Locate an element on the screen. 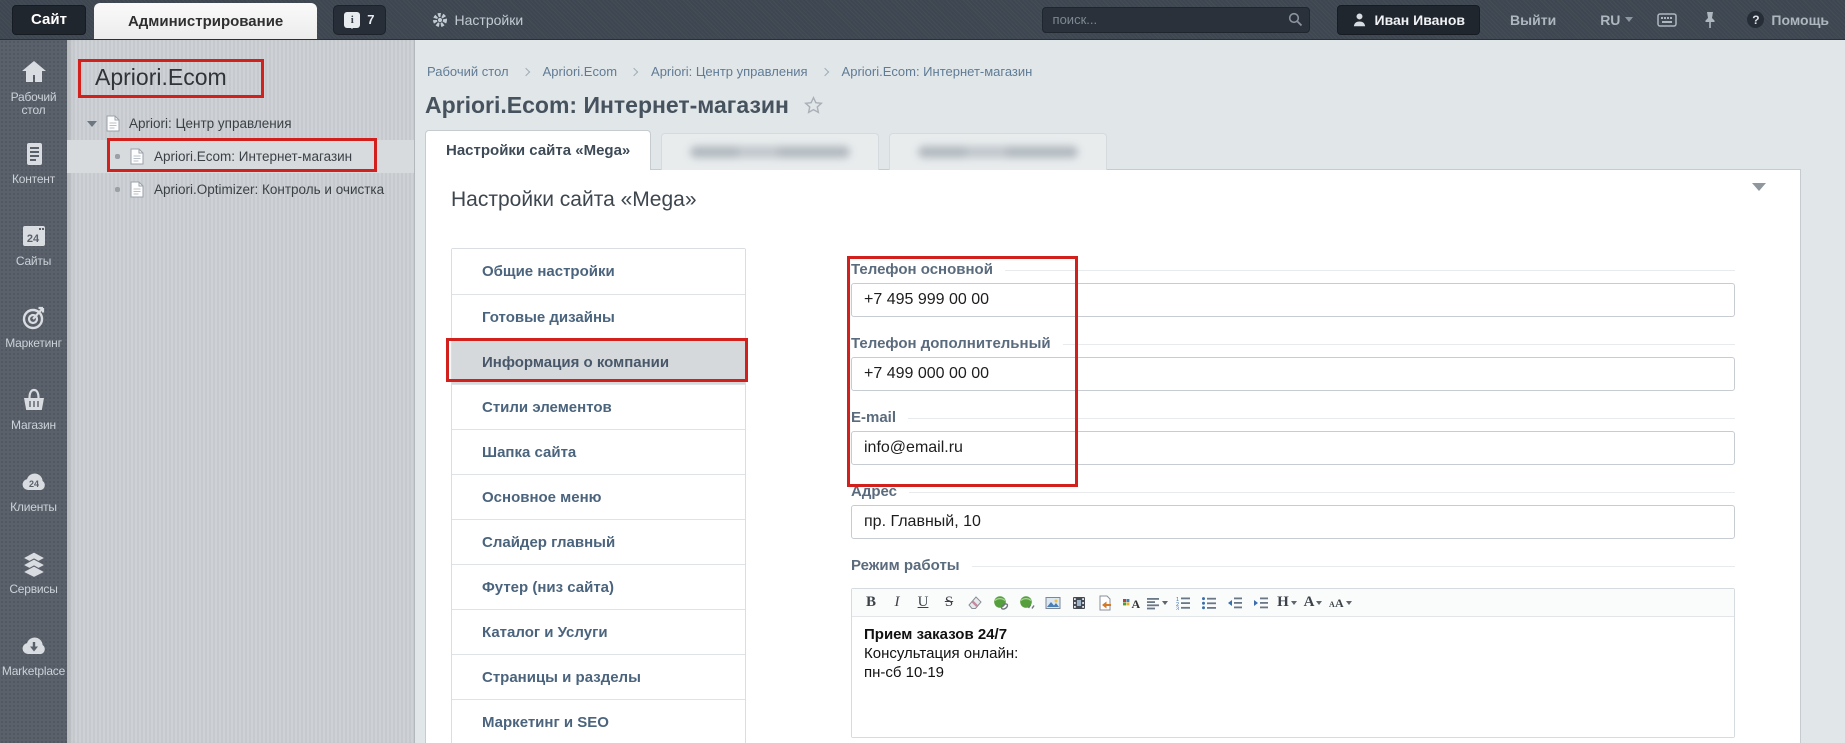 This screenshot has width=1845, height=743. favorite-star-icon is located at coordinates (813, 105).